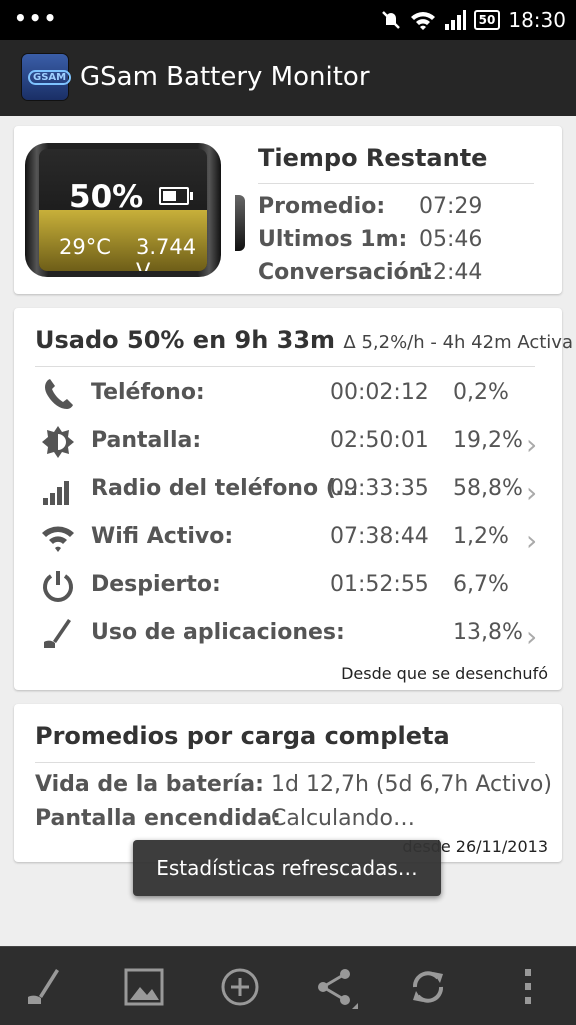 This screenshot has height=1025, width=576. What do you see at coordinates (411, 784) in the screenshot?
I see `average-value-battery-life: 1d 12,7h (5d 6,7h Activo)` at bounding box center [411, 784].